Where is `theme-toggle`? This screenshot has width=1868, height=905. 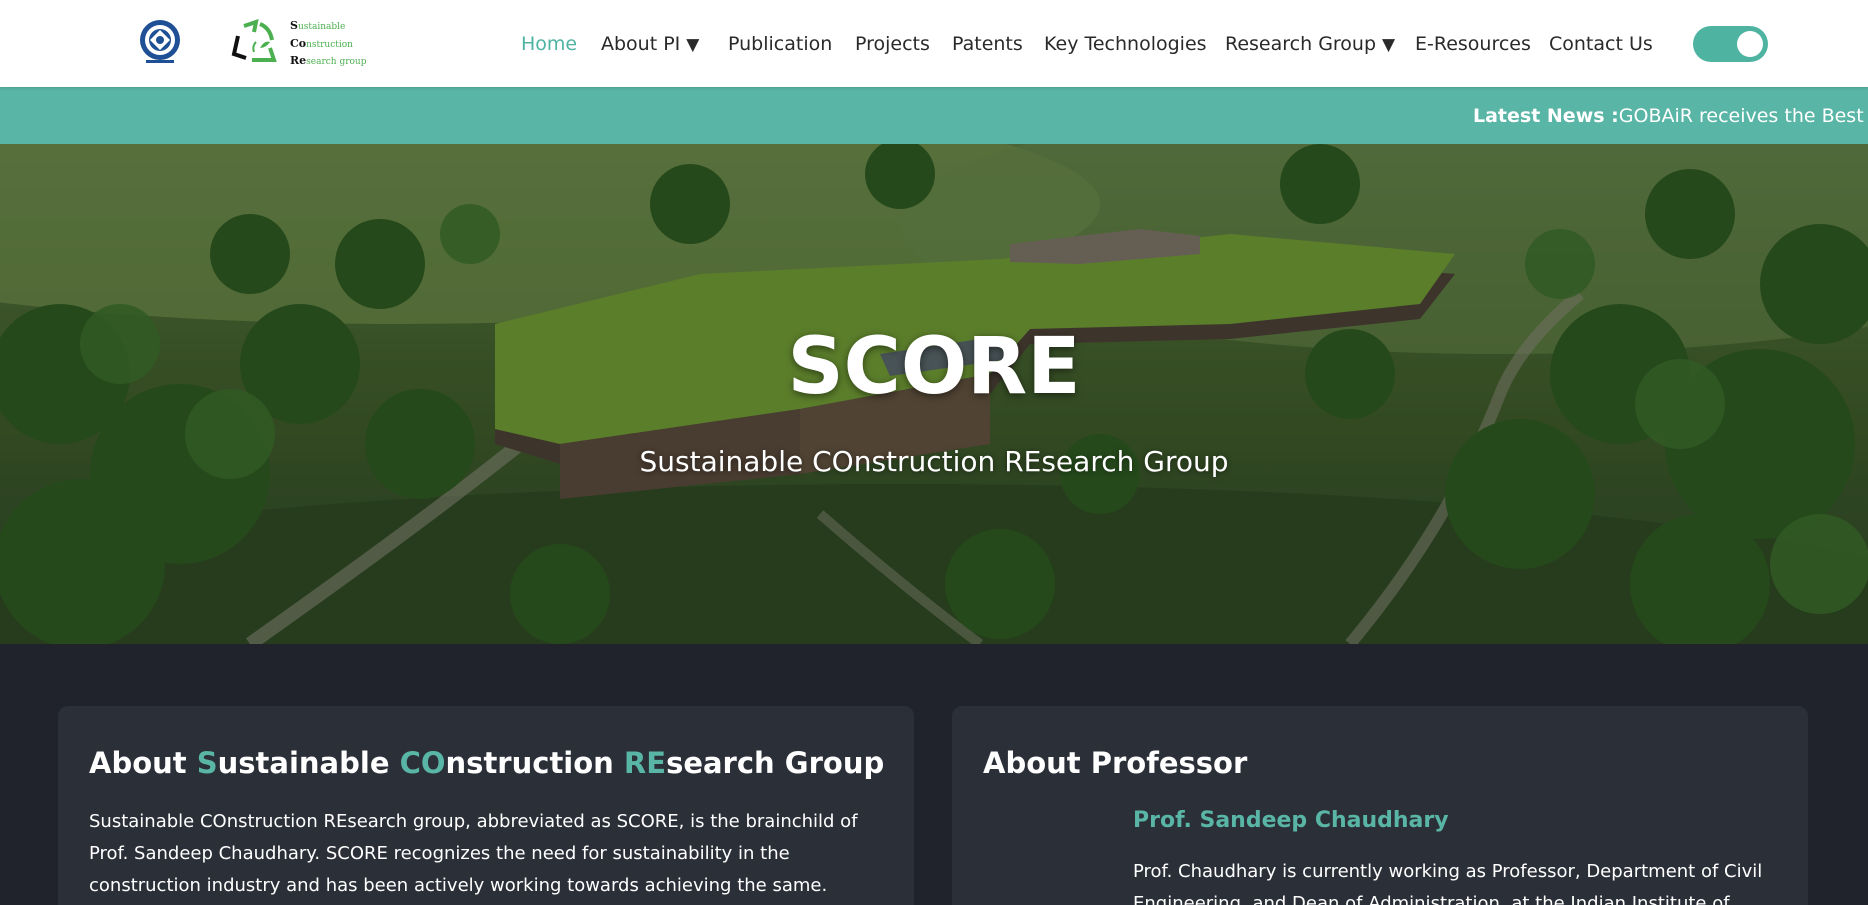 theme-toggle is located at coordinates (1730, 44).